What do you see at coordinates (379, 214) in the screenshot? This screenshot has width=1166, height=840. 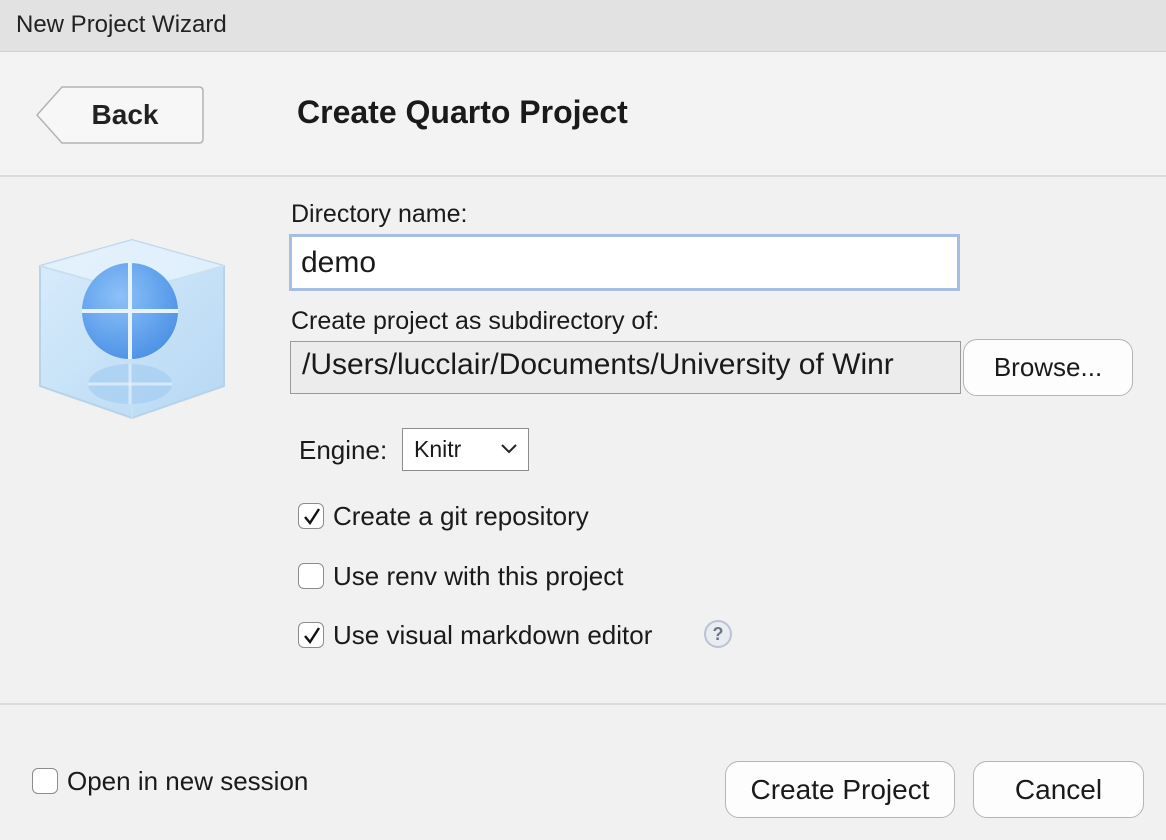 I see `directory-name-label: Directory name:` at bounding box center [379, 214].